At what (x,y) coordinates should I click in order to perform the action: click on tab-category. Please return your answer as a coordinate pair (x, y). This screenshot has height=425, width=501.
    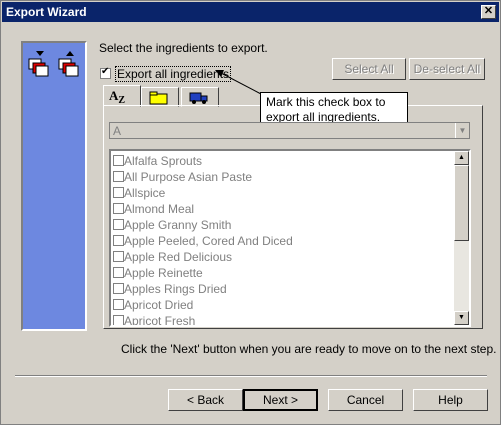
    Looking at the image, I should click on (160, 97).